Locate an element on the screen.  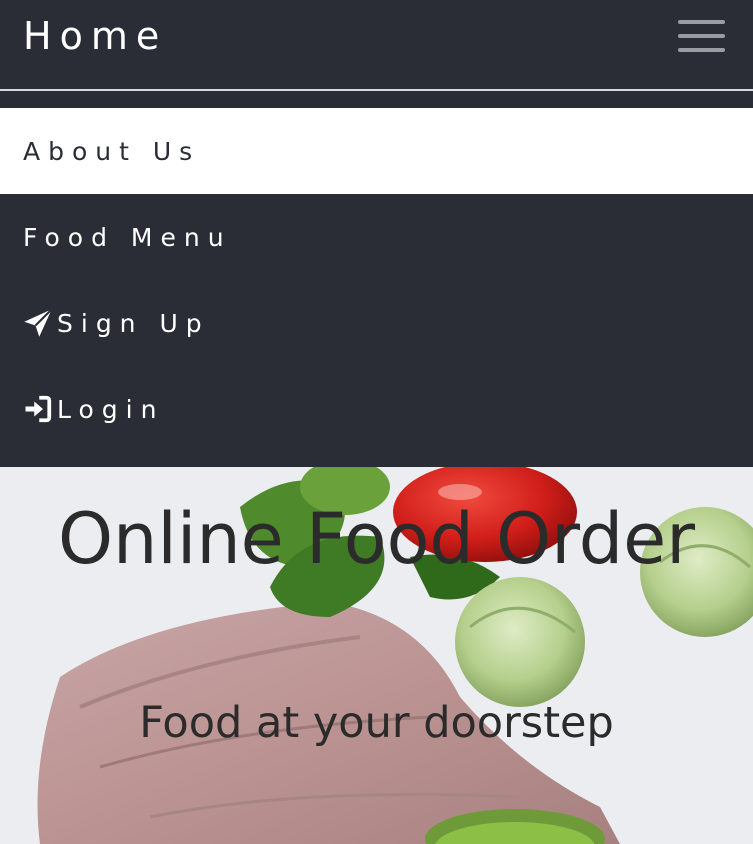
menu-item-label: Food Menu is located at coordinates (127, 237).